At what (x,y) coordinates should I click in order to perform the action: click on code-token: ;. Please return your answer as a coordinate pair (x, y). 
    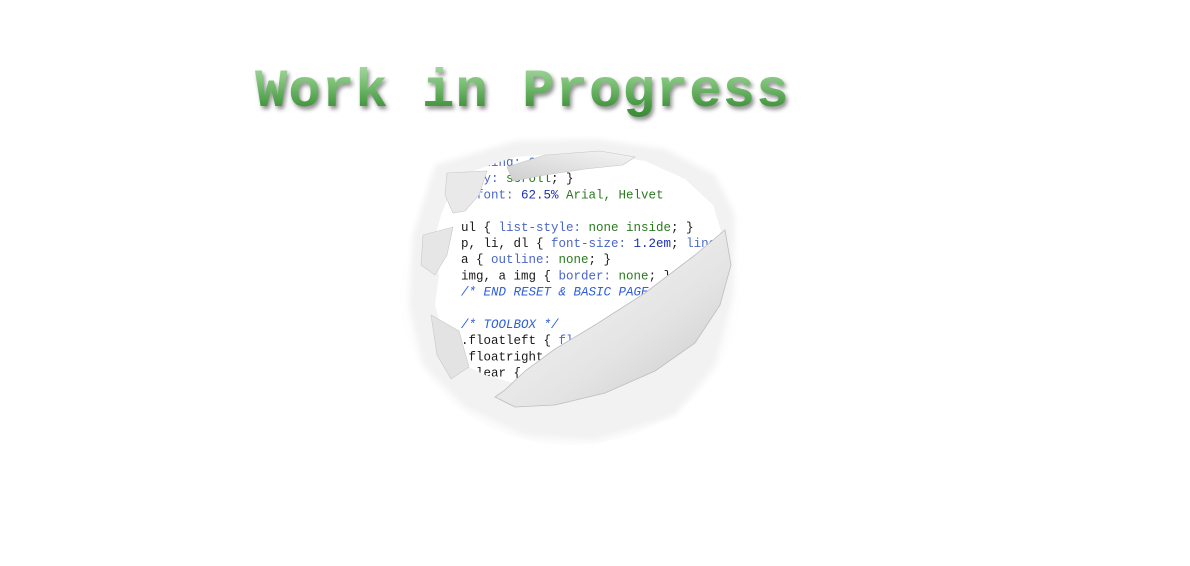
    Looking at the image, I should click on (678, 244).